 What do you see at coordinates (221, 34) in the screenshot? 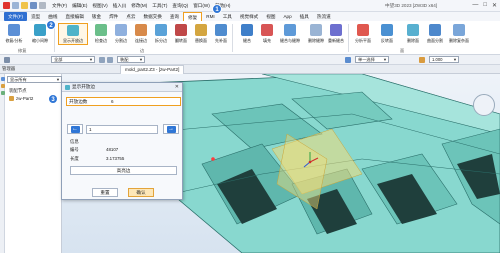
I see `patch-face-button: 先补面` at bounding box center [221, 34].